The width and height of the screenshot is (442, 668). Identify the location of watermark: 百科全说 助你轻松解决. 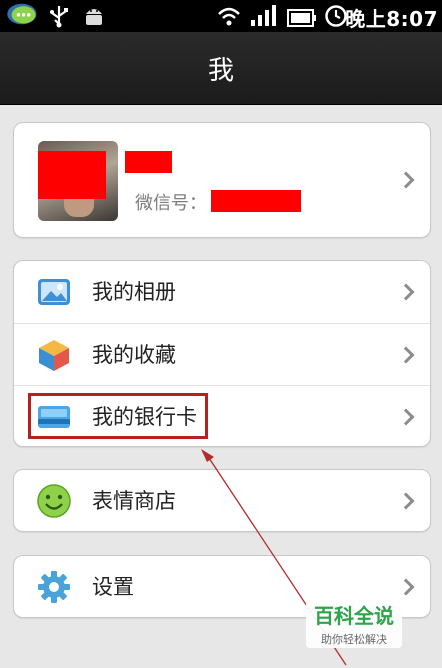
(354, 622).